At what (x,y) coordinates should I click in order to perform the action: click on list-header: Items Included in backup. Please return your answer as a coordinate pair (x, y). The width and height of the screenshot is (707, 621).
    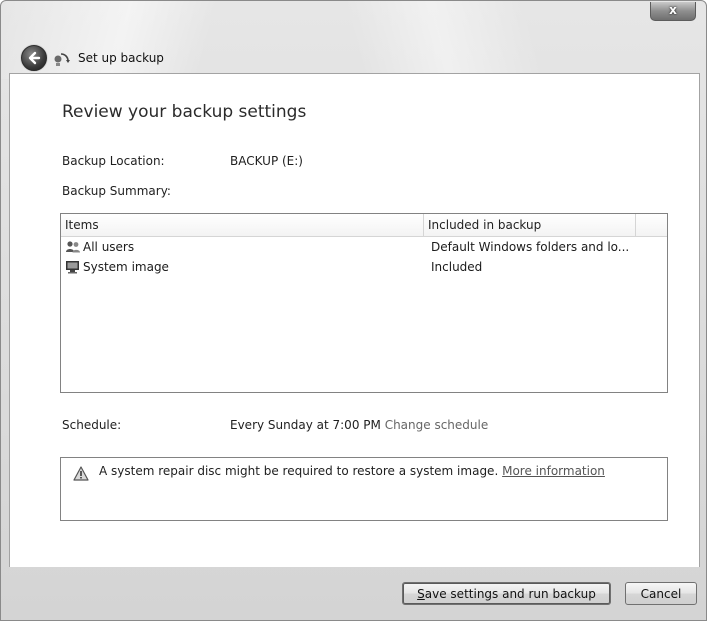
    Looking at the image, I should click on (364, 225).